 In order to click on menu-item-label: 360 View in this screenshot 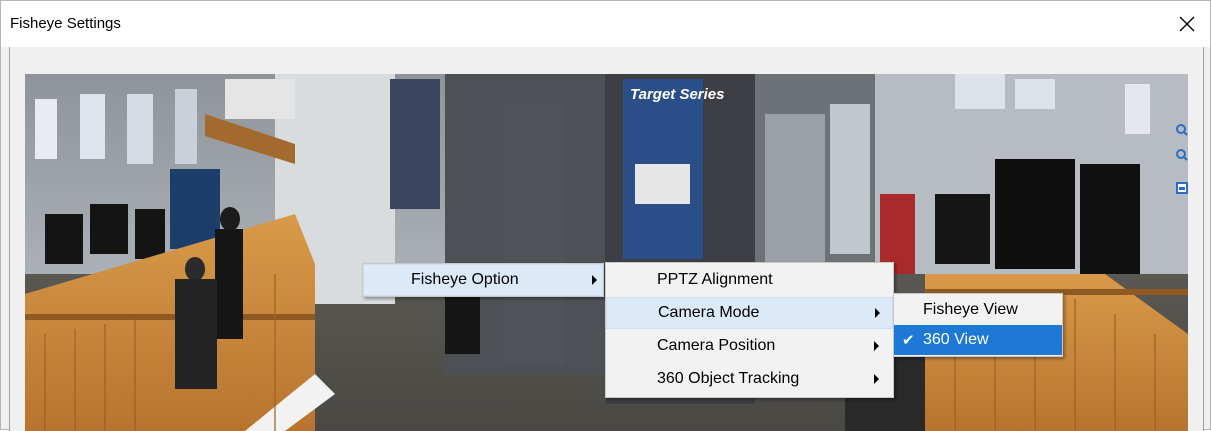, I will do `click(956, 339)`.